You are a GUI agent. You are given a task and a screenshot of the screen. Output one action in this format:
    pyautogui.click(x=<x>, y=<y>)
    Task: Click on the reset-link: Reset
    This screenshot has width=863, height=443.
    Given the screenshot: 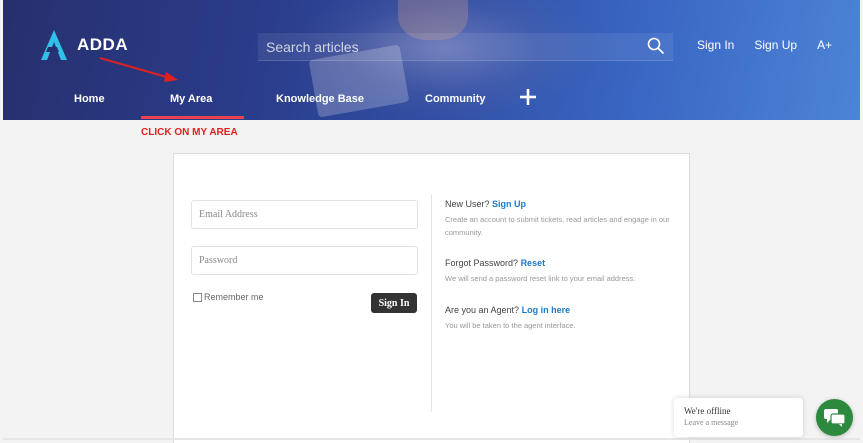 What is the action you would take?
    pyautogui.click(x=533, y=263)
    